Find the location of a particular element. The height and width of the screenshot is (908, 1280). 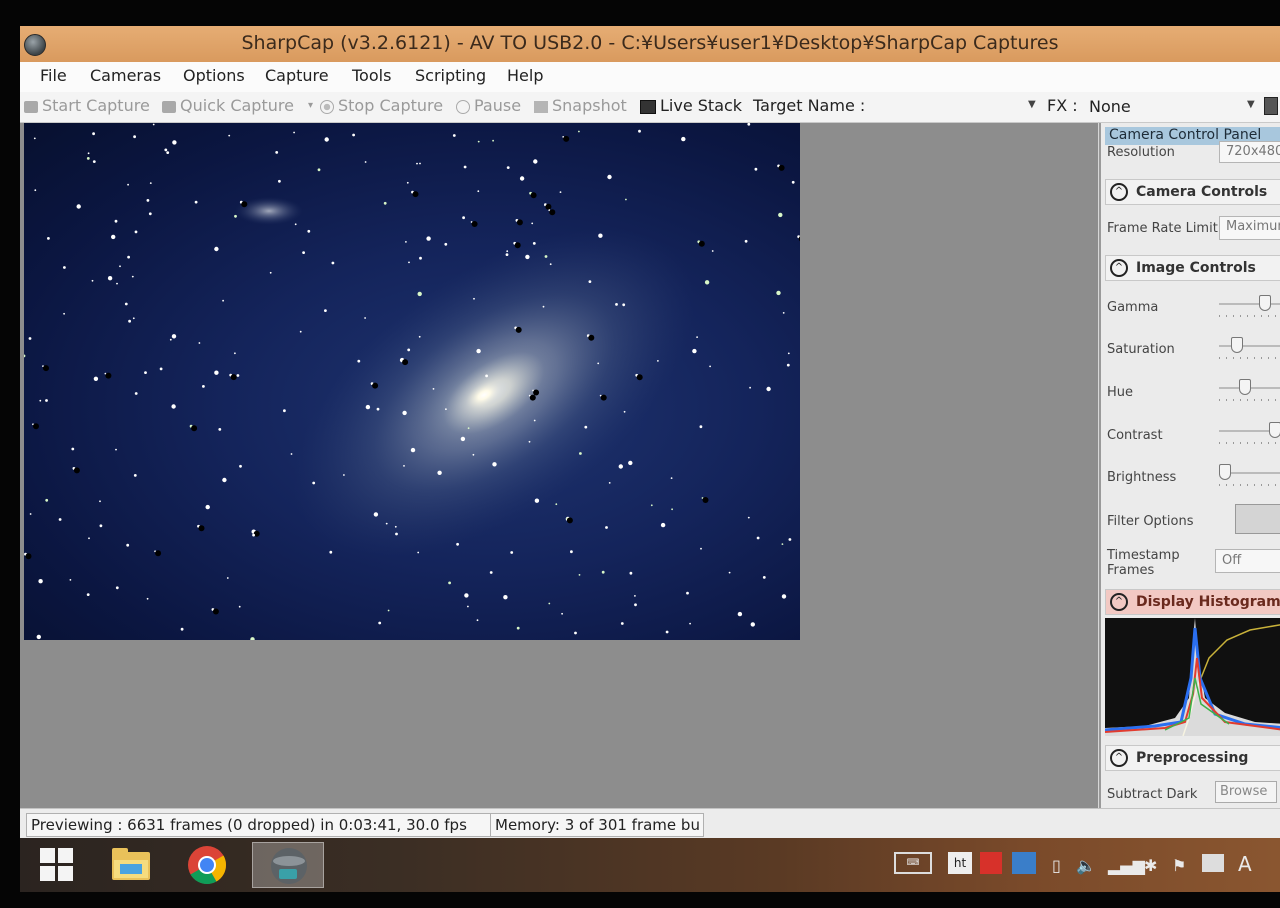

frame-rate-select: Maximum is located at coordinates (1249, 228).